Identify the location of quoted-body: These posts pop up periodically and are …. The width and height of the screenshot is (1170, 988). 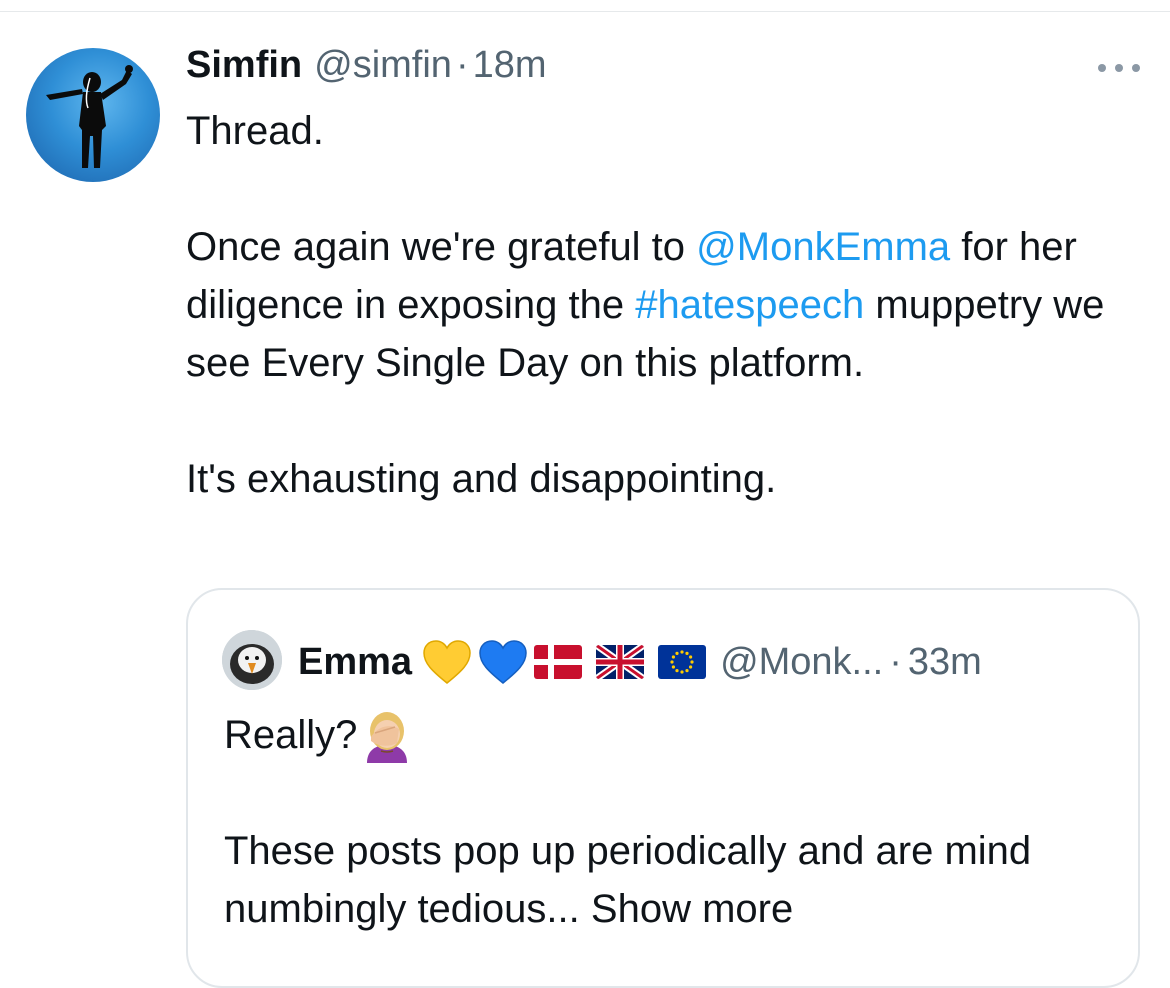
(664, 880).